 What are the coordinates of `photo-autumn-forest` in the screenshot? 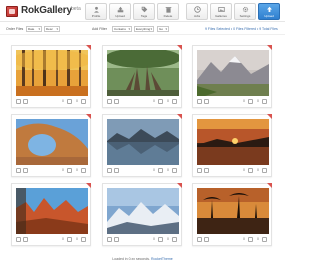 It's located at (52, 73).